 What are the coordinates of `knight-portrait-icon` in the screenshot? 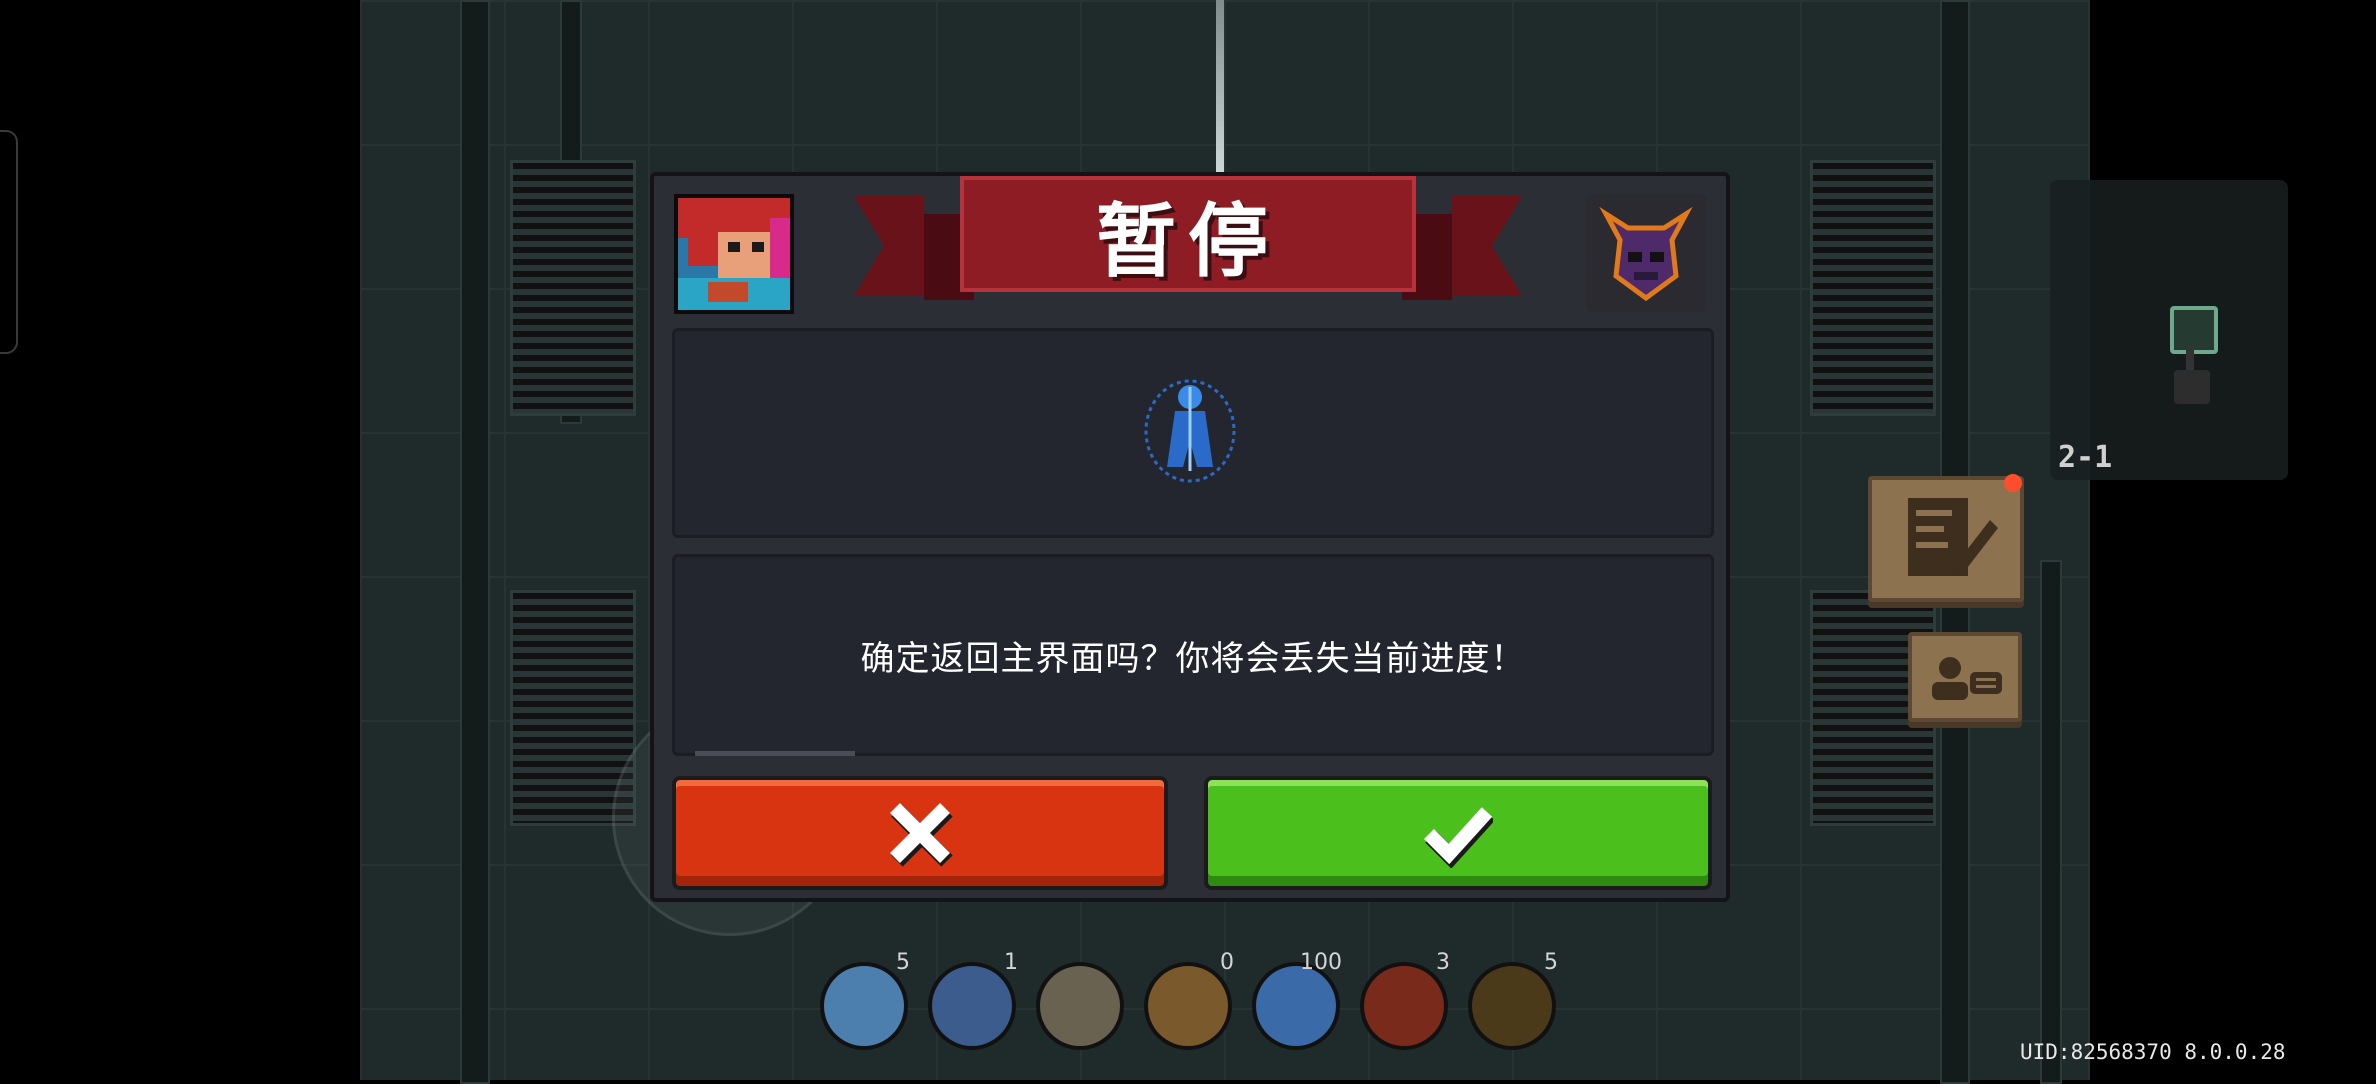 It's located at (734, 254).